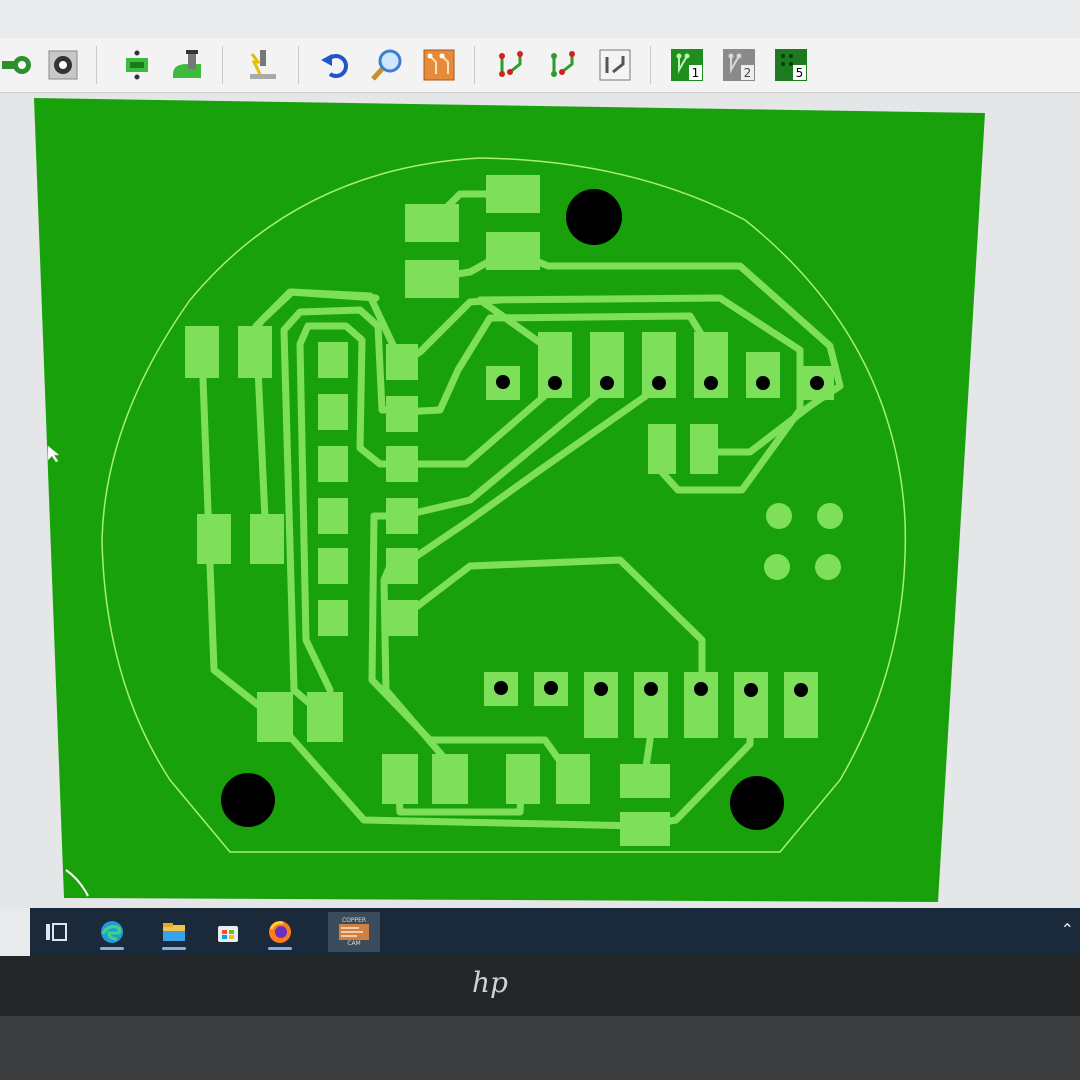  What do you see at coordinates (387, 65) in the screenshot?
I see `zoom-icon` at bounding box center [387, 65].